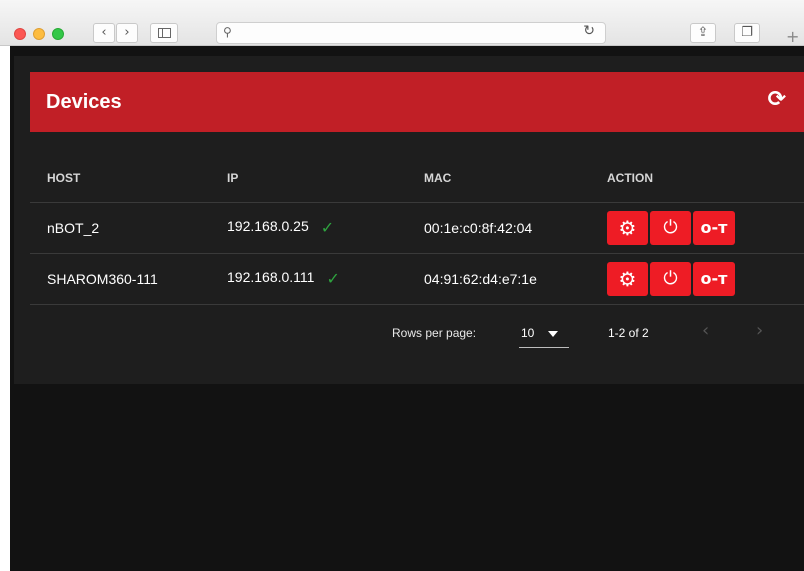 The width and height of the screenshot is (804, 571). I want to click on host-cell: SHAROM360-111, so click(120, 279).